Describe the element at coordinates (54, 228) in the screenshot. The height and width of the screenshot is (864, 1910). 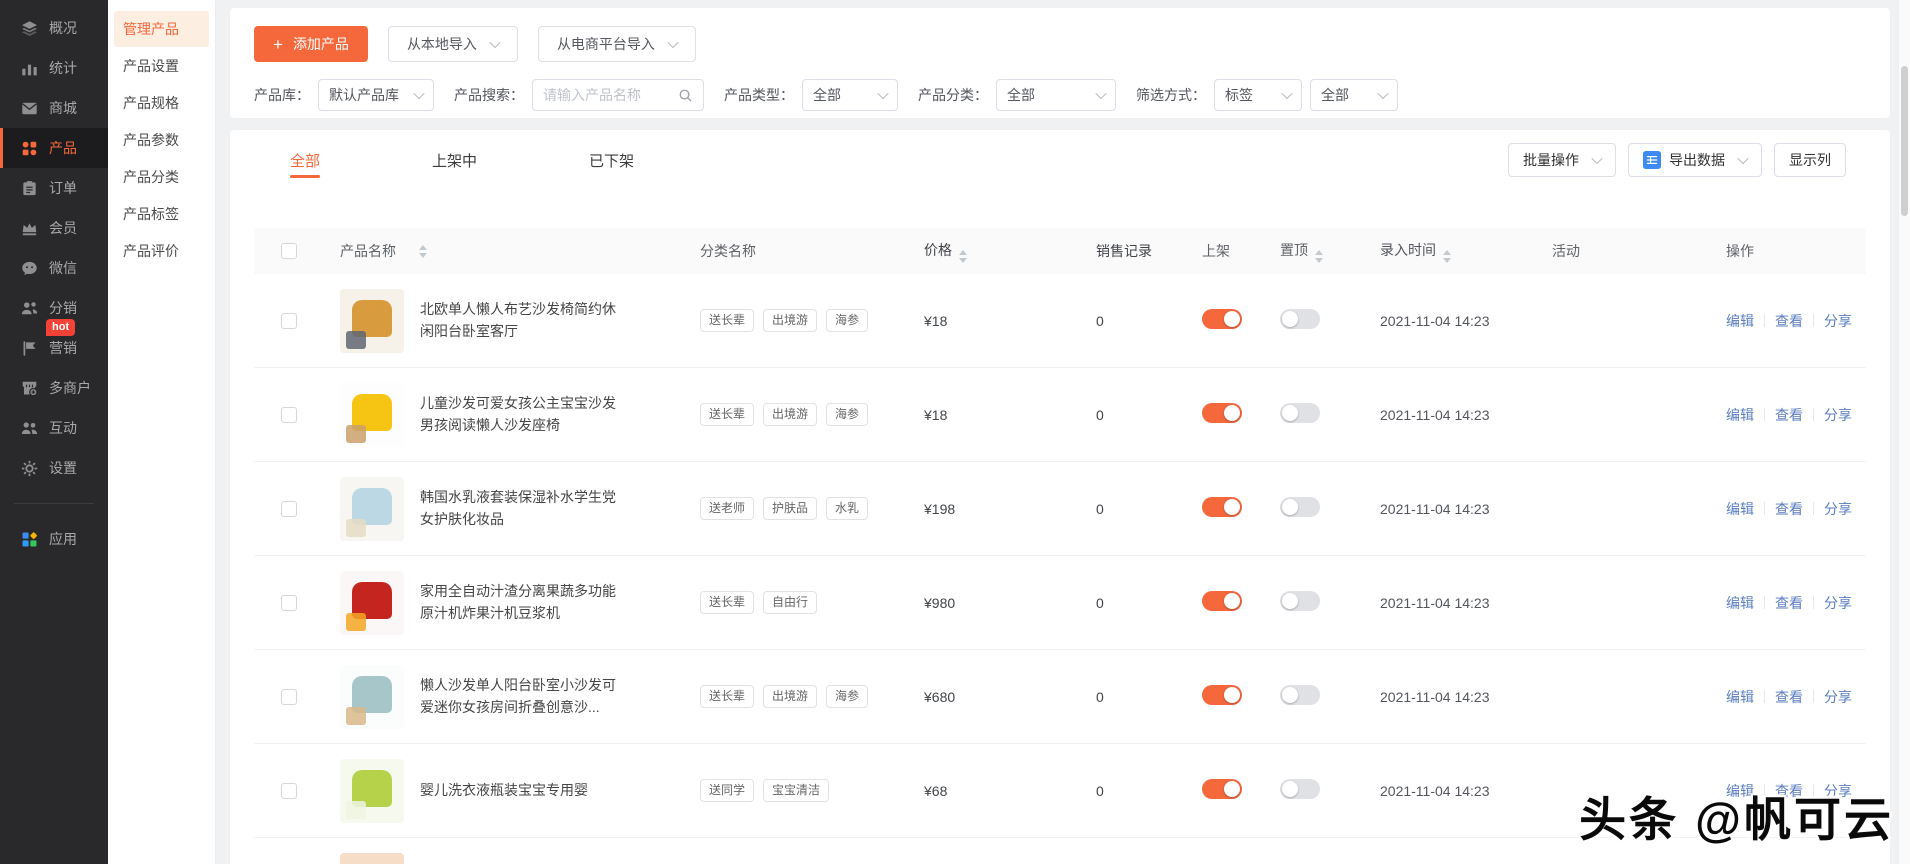
I see `sidebar-item-member: 会员` at that location.